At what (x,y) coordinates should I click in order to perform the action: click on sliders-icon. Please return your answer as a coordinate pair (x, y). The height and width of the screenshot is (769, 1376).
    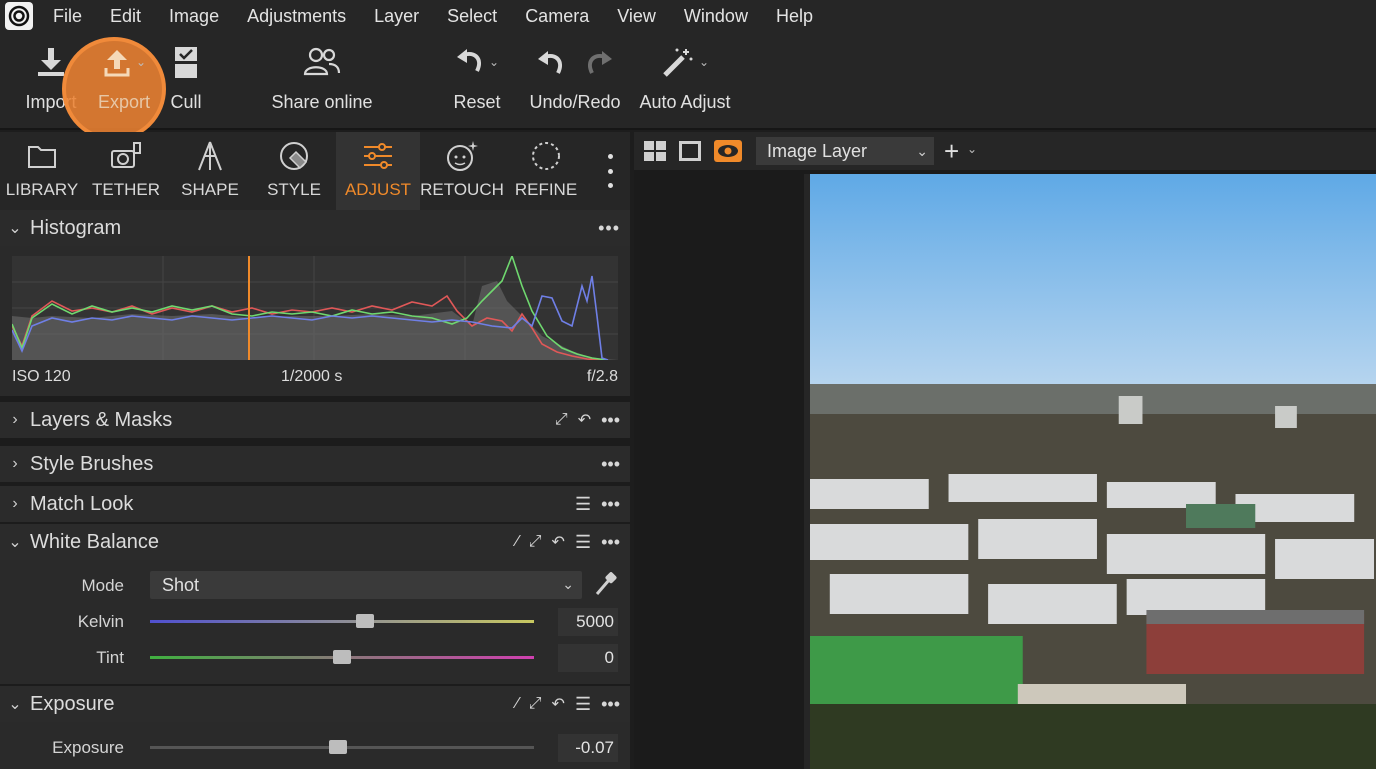
    Looking at the image, I should click on (378, 156).